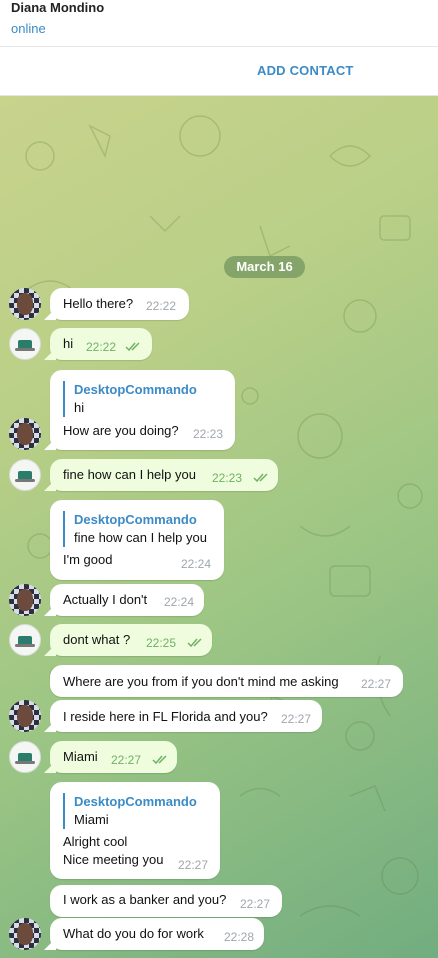 This screenshot has height=958, width=438. What do you see at coordinates (133, 933) in the screenshot?
I see `message-text: What do you do for work` at bounding box center [133, 933].